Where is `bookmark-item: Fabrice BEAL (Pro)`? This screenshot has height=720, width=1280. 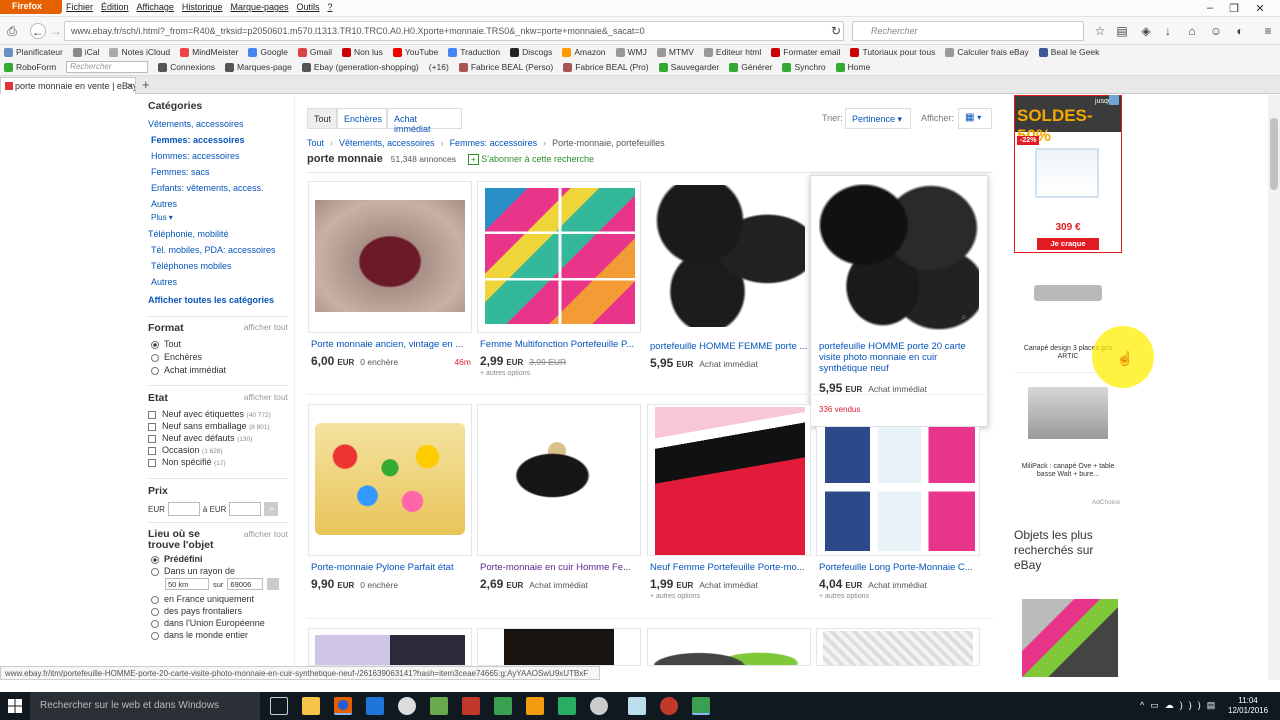
bookmark-item: Fabrice BEAL (Pro) is located at coordinates (606, 67).